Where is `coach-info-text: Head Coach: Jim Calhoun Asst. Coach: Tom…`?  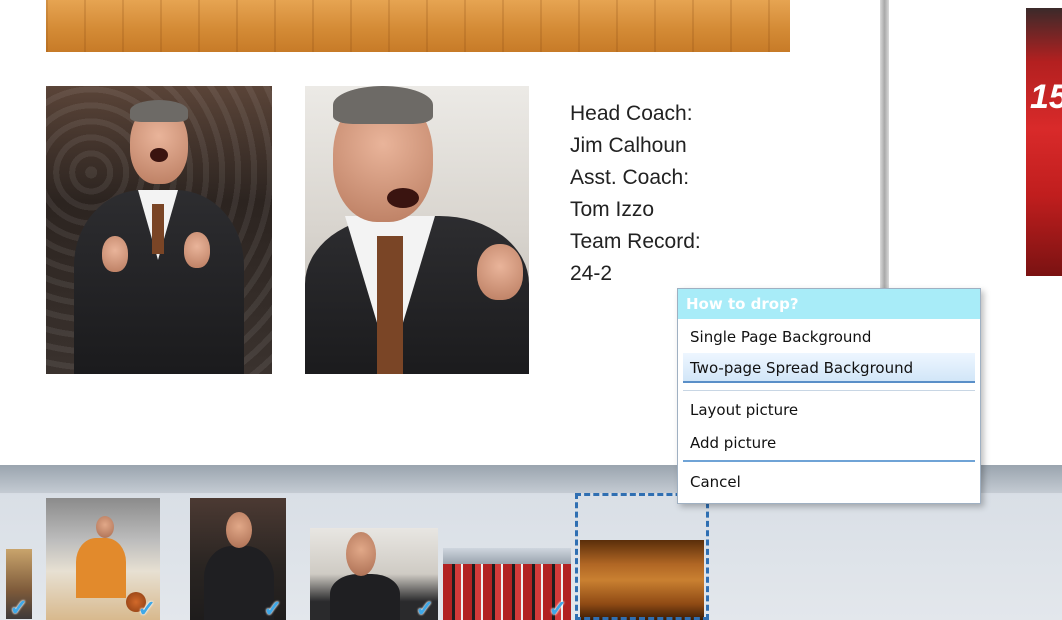
coach-info-text: Head Coach: Jim Calhoun Asst. Coach: Tom… is located at coordinates (660, 194).